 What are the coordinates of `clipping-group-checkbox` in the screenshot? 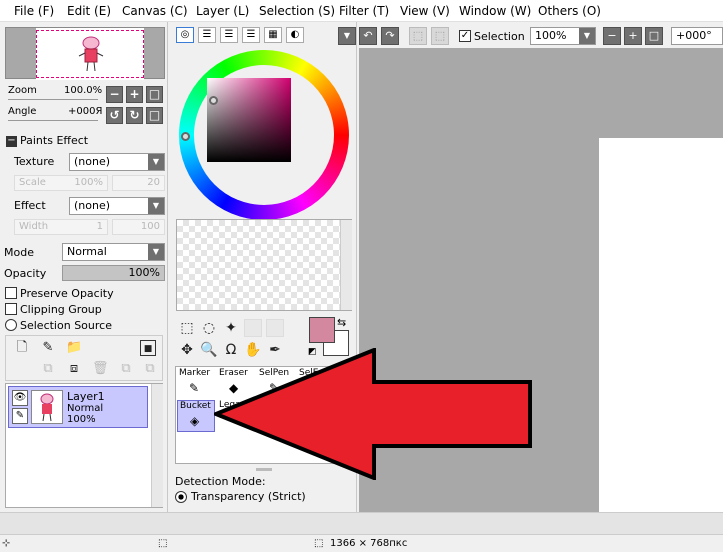 It's located at (11, 309).